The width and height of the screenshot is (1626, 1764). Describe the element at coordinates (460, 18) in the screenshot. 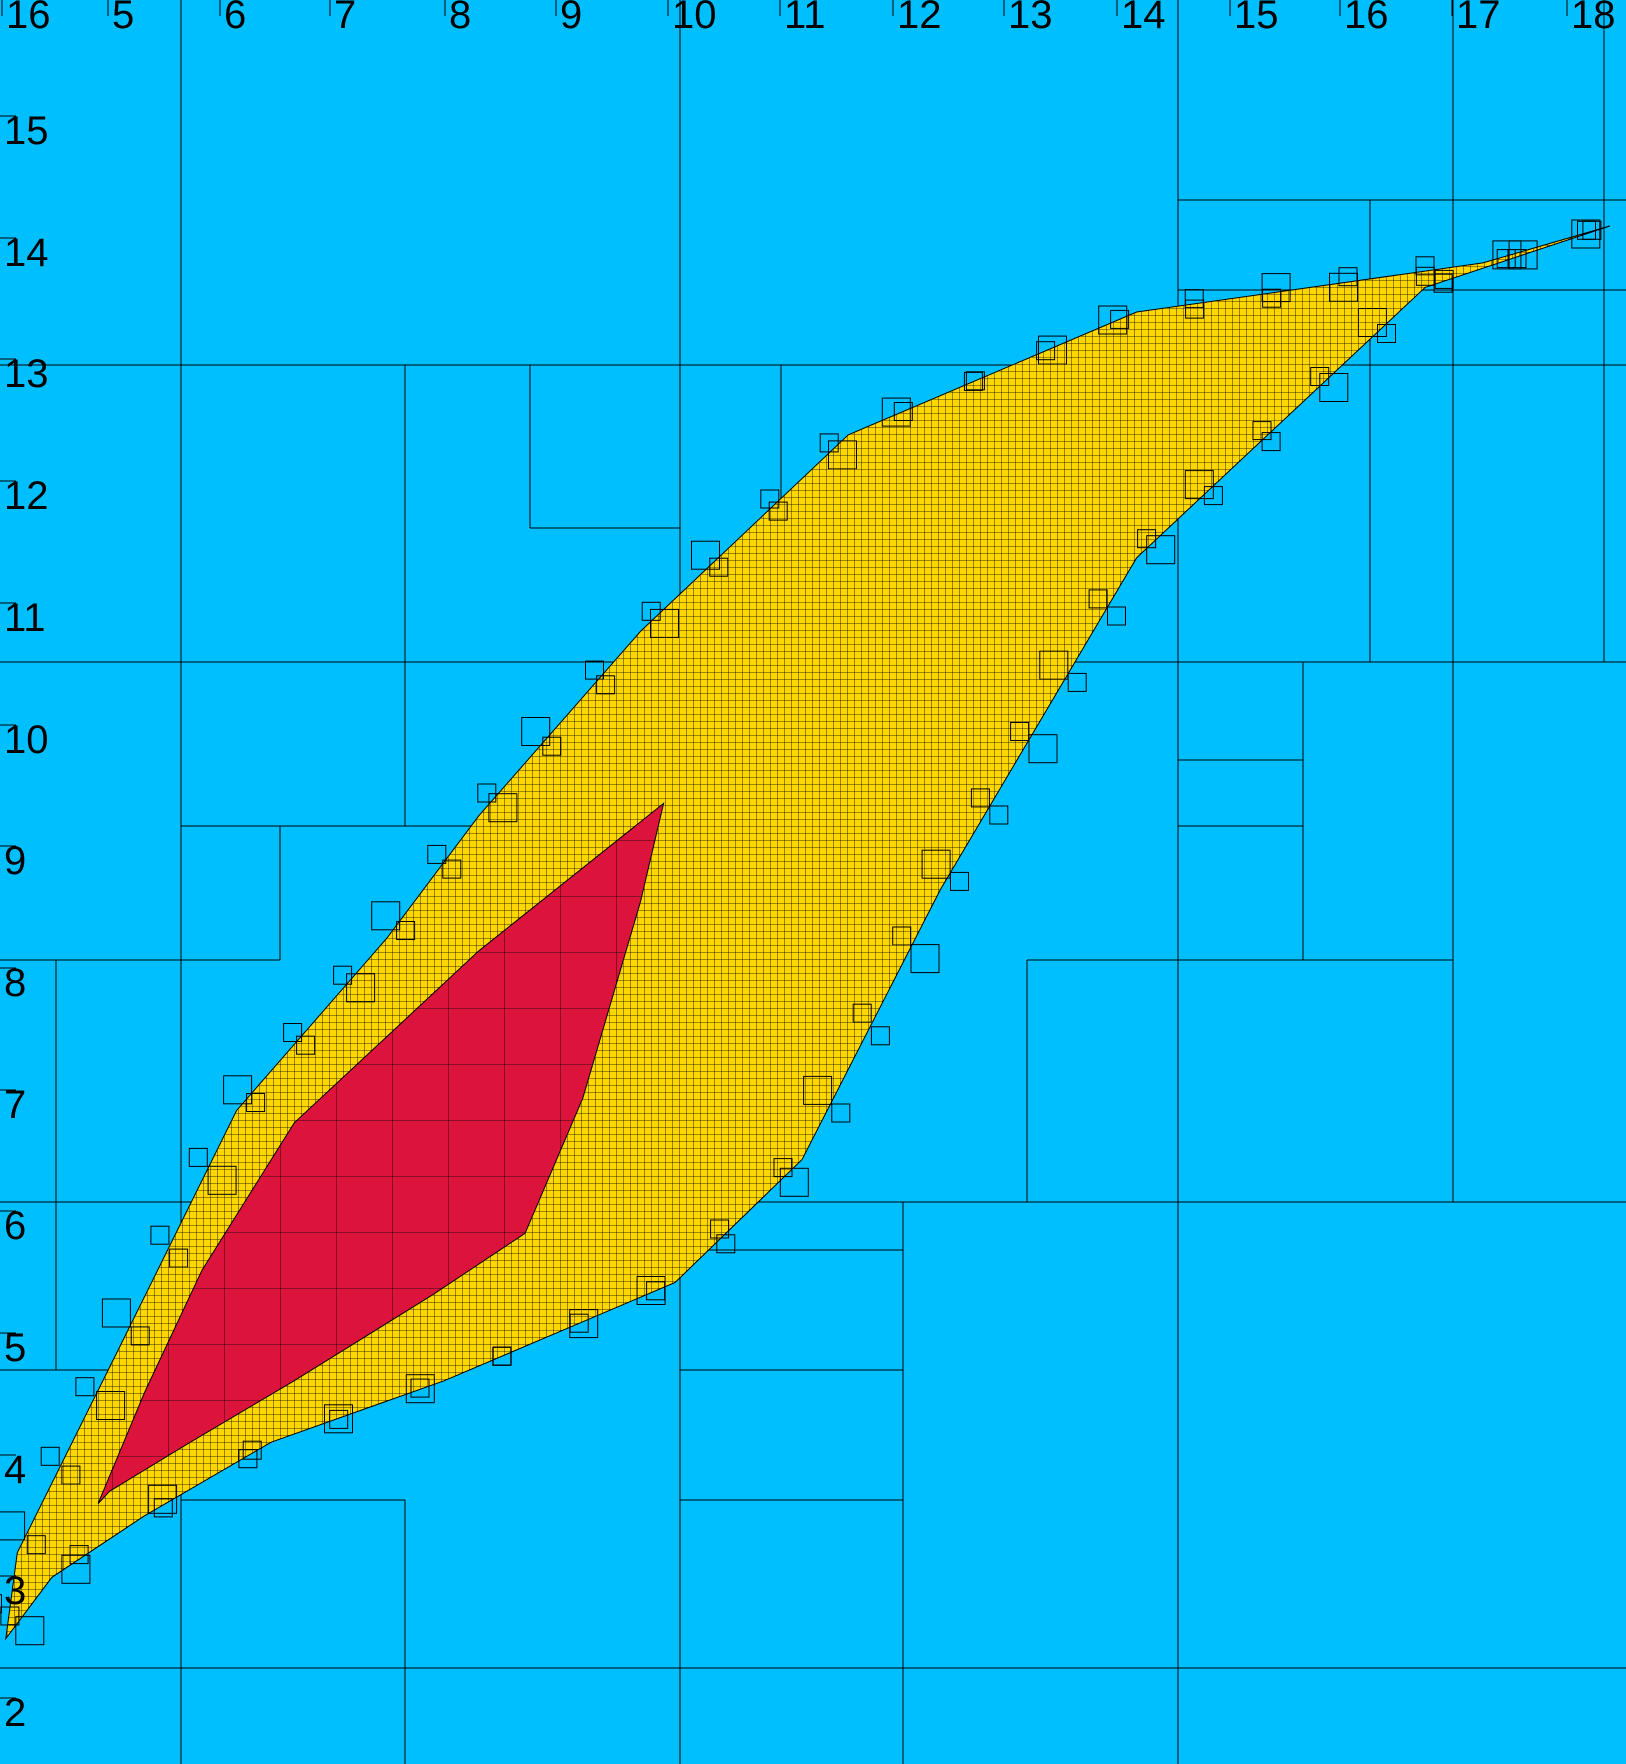

I see `x-tick-label: 8` at that location.